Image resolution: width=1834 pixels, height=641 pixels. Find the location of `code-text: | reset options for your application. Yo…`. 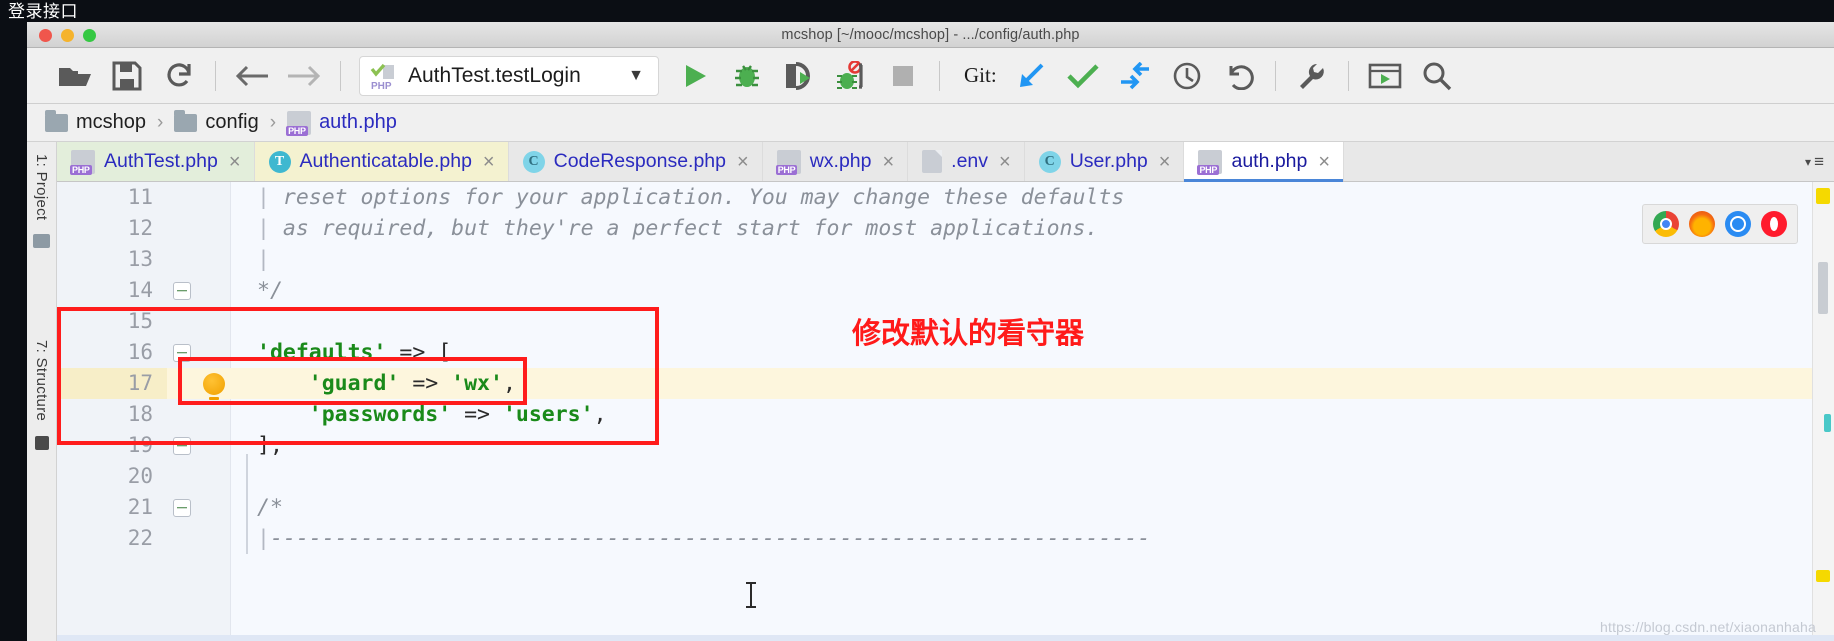

code-text: | reset options for your application. Yo… is located at coordinates (691, 197).